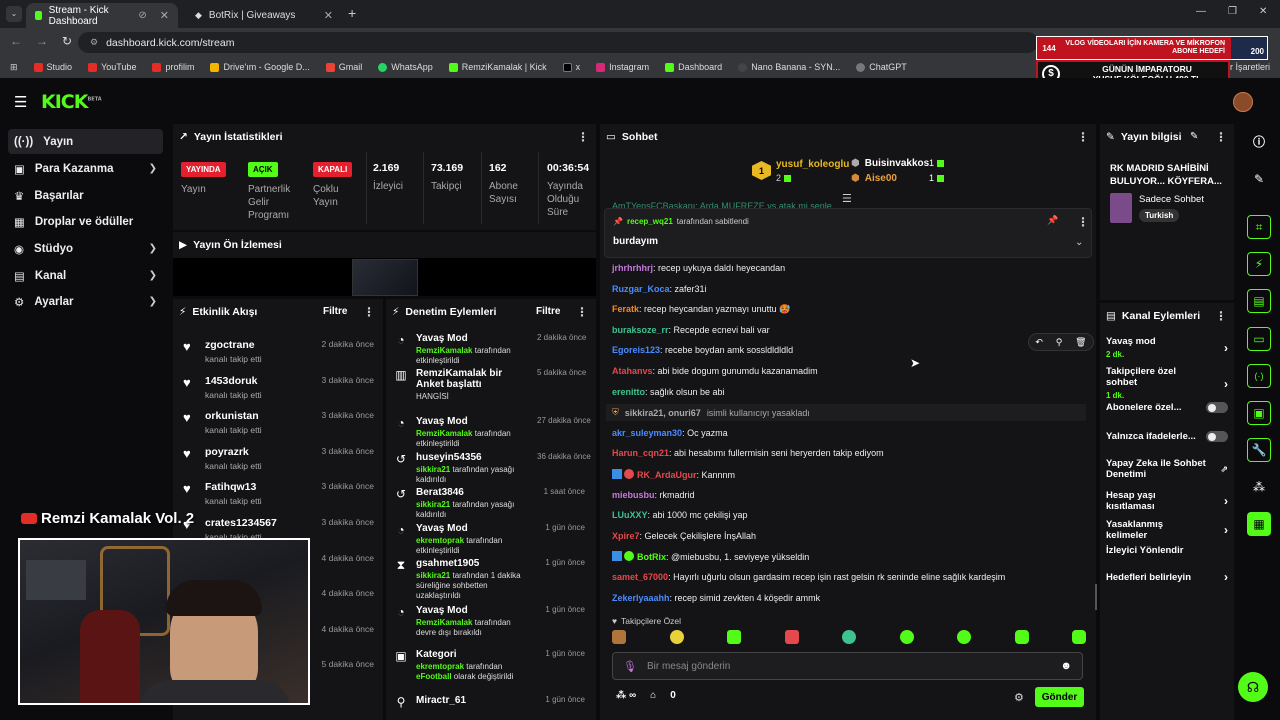 This screenshot has width=1280, height=720. I want to click on bookmark-whatsapp: WhatsApp, so click(405, 67).